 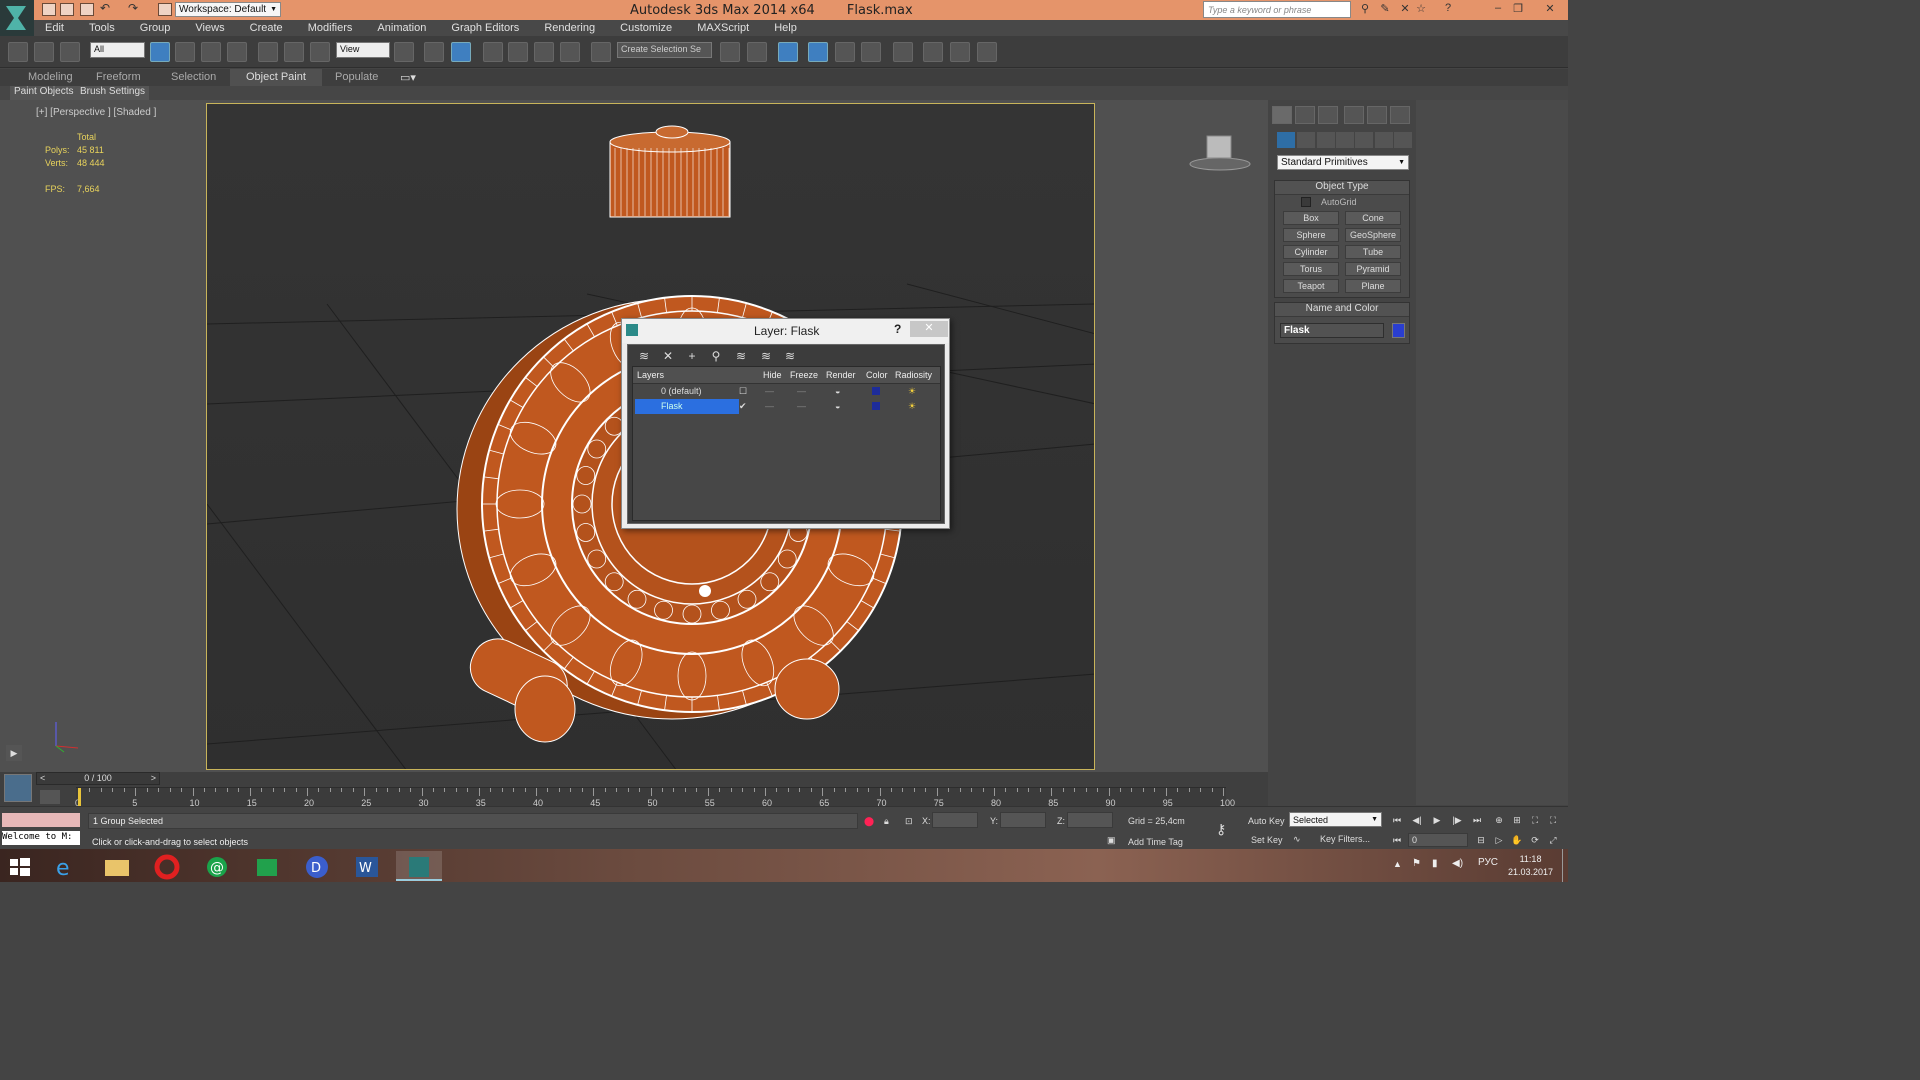 What do you see at coordinates (692, 356) in the screenshot?
I see `add-to-layer-icon: +` at bounding box center [692, 356].